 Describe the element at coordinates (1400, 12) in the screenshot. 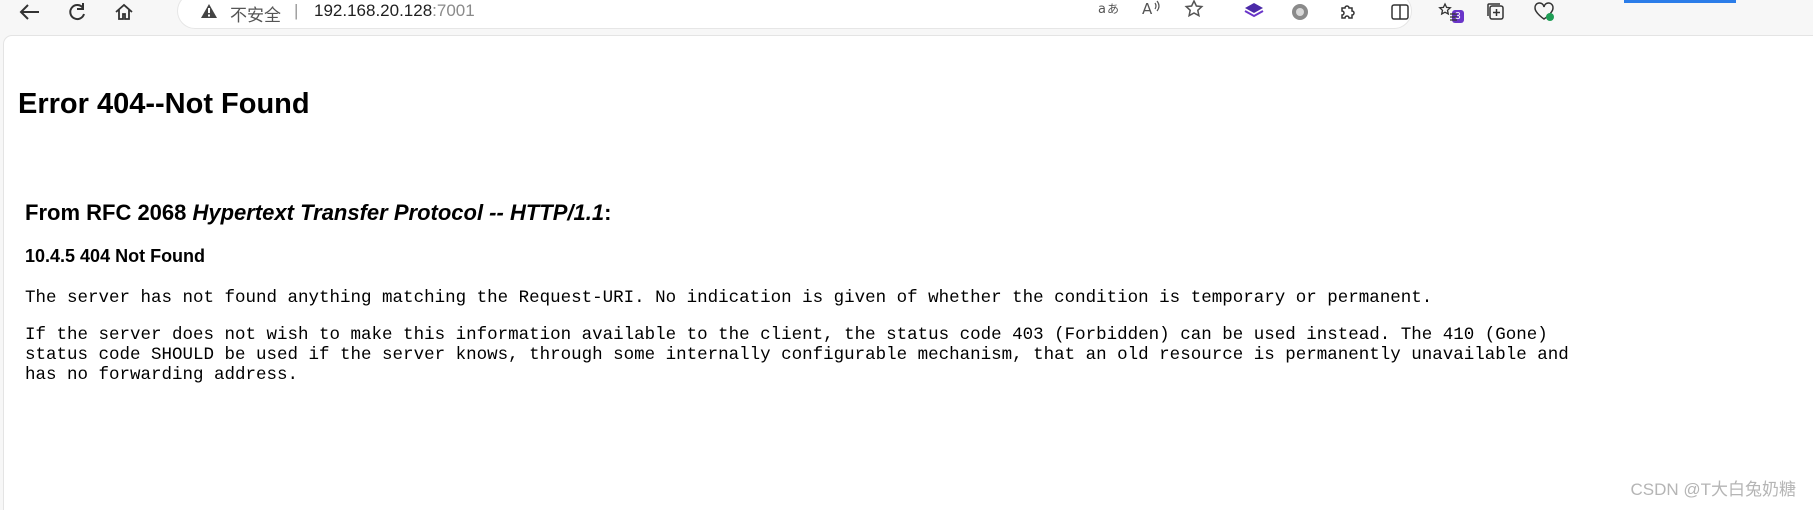

I see `split-screen-icon` at that location.